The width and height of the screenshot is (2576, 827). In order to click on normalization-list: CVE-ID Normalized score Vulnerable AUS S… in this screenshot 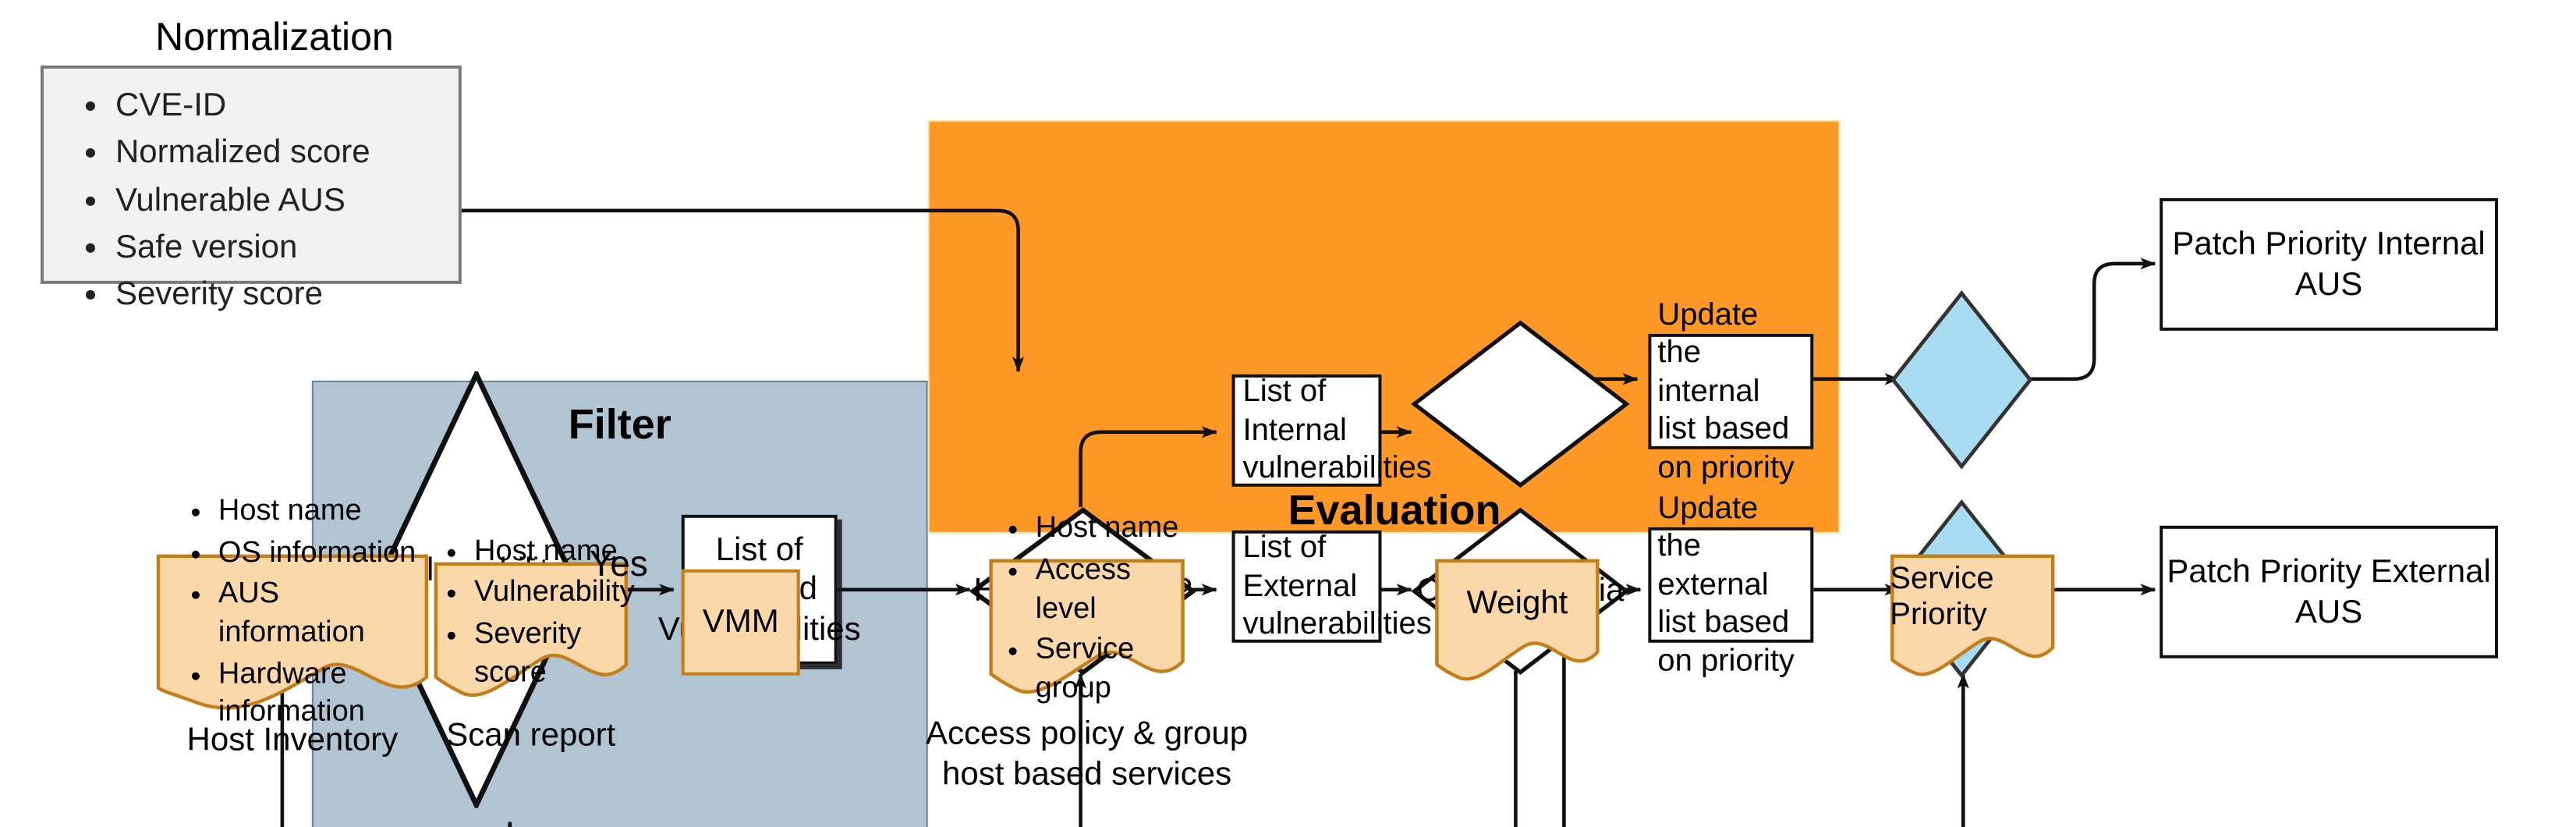, I will do `click(251, 192)`.